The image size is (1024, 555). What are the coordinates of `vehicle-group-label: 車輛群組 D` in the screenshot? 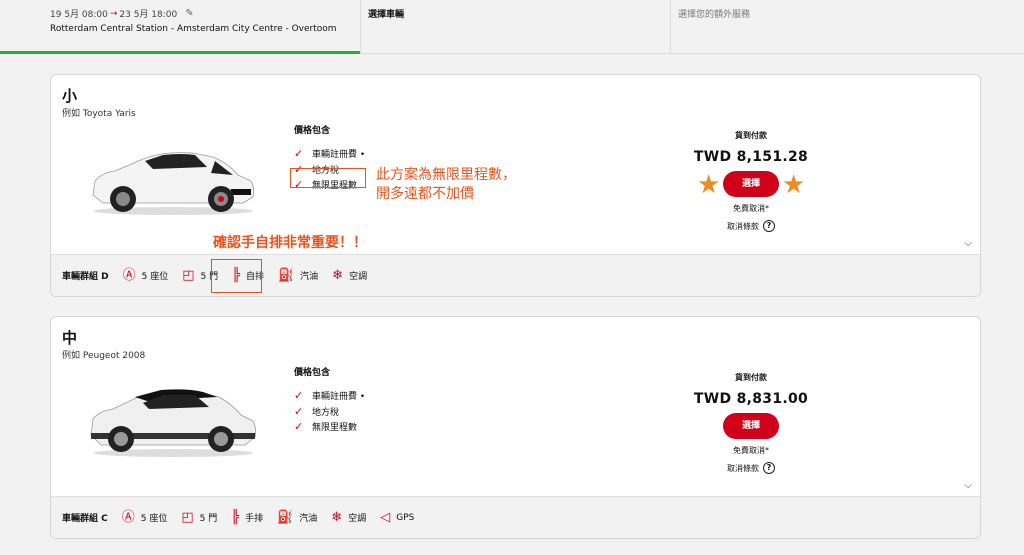 It's located at (85, 277).